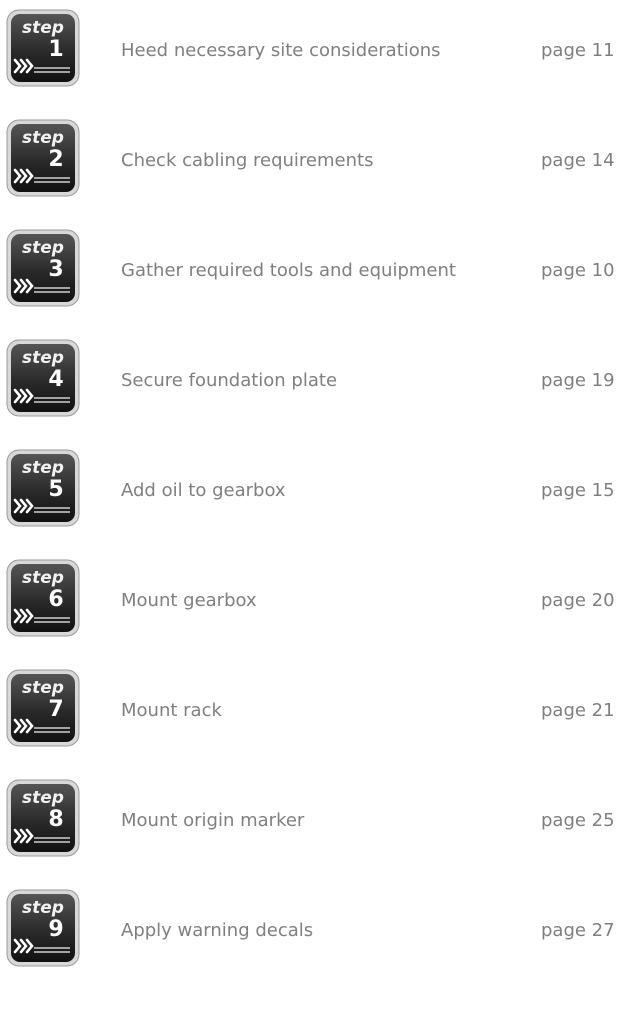  I want to click on step-page-reference: page 10, so click(578, 270).